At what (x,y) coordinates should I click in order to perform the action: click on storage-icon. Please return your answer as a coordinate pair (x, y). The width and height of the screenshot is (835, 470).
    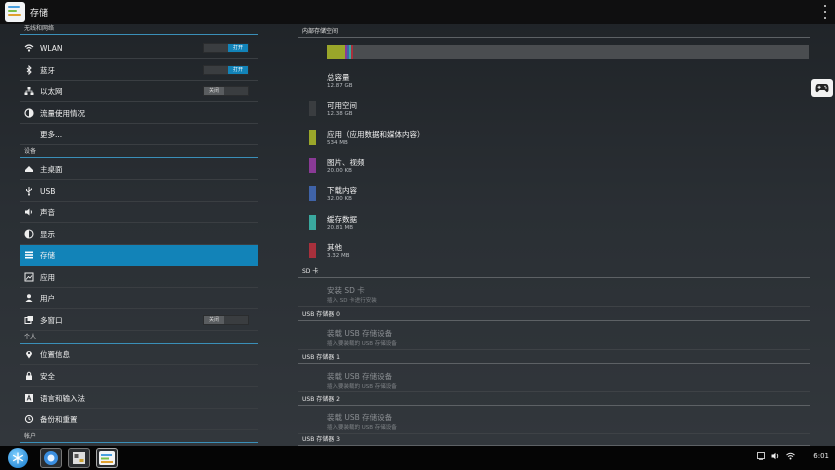
    Looking at the image, I should click on (29, 255).